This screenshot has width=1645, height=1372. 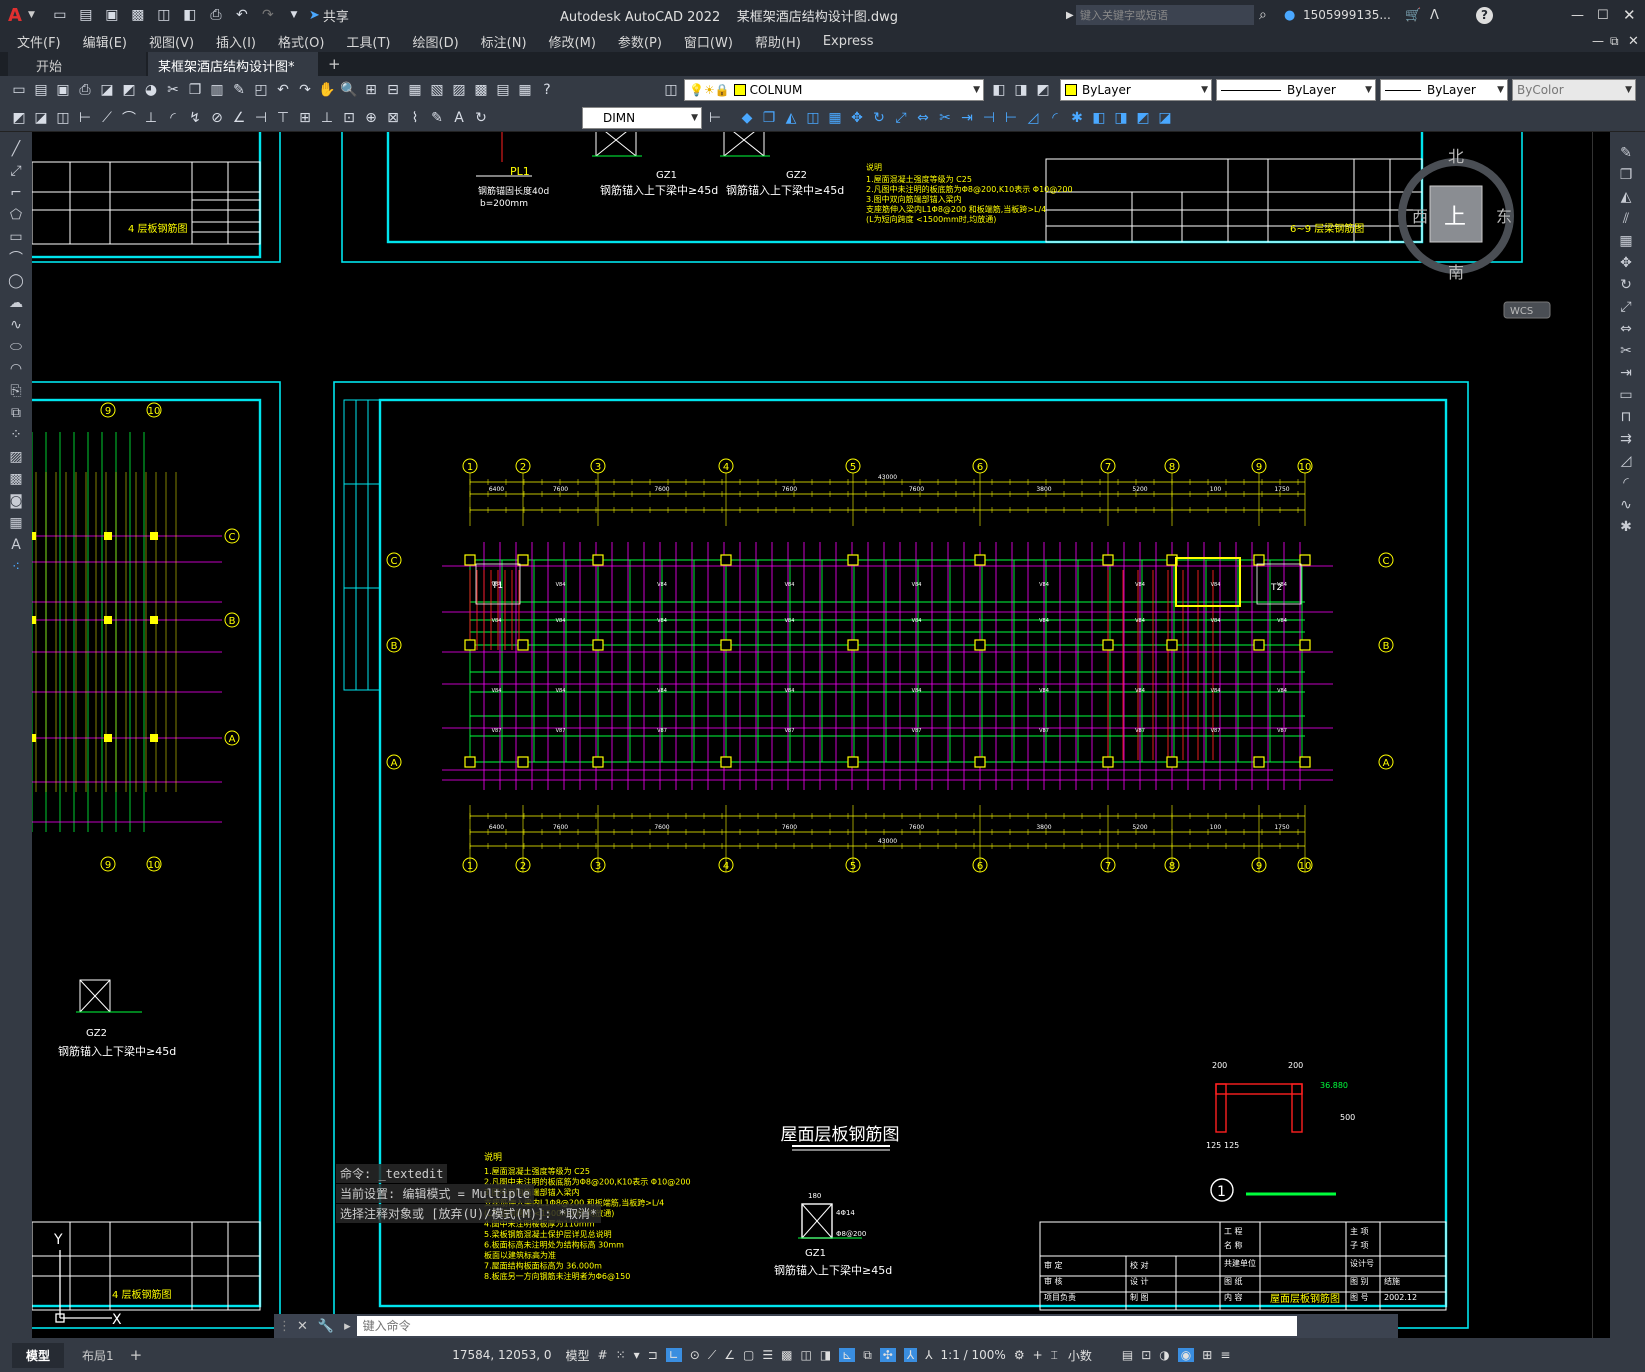 What do you see at coordinates (314, 15) in the screenshot?
I see `share-icon: ➤` at bounding box center [314, 15].